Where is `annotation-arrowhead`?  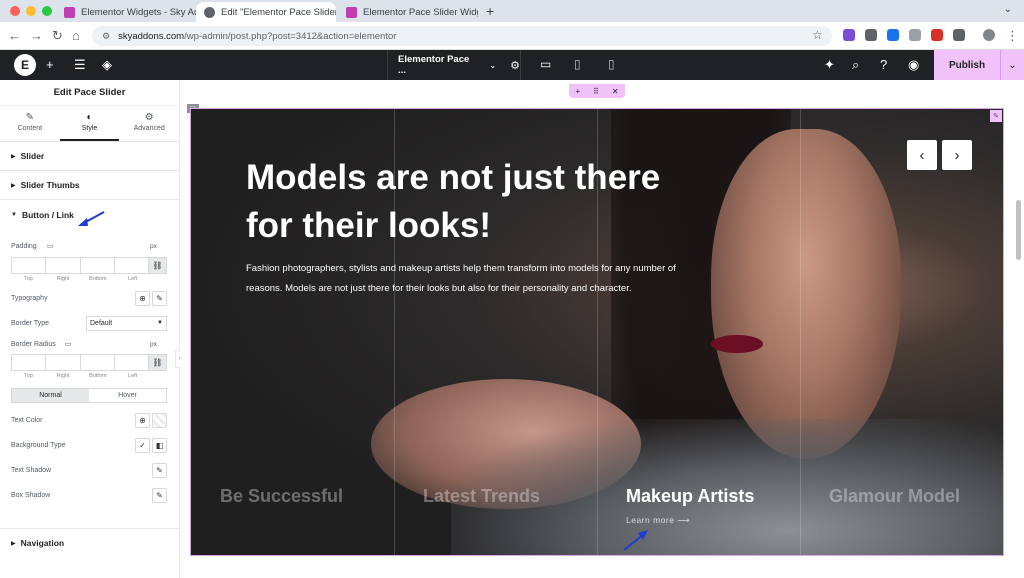
annotation-arrowhead is located at coordinates (83, 222).